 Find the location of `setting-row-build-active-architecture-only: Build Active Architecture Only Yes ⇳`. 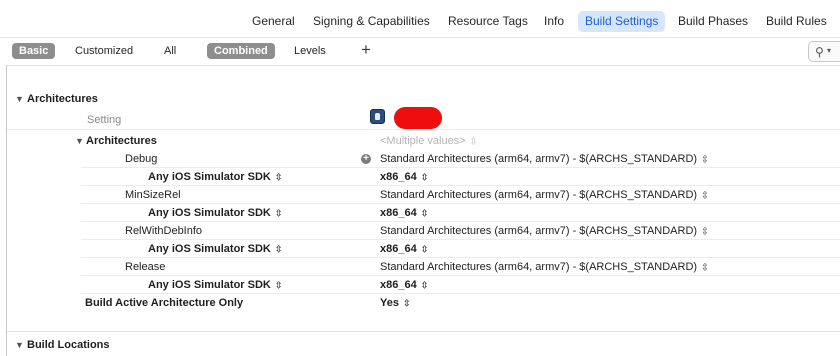

setting-row-build-active-architecture-only: Build Active Architecture Only Yes ⇳ is located at coordinates (423, 303).